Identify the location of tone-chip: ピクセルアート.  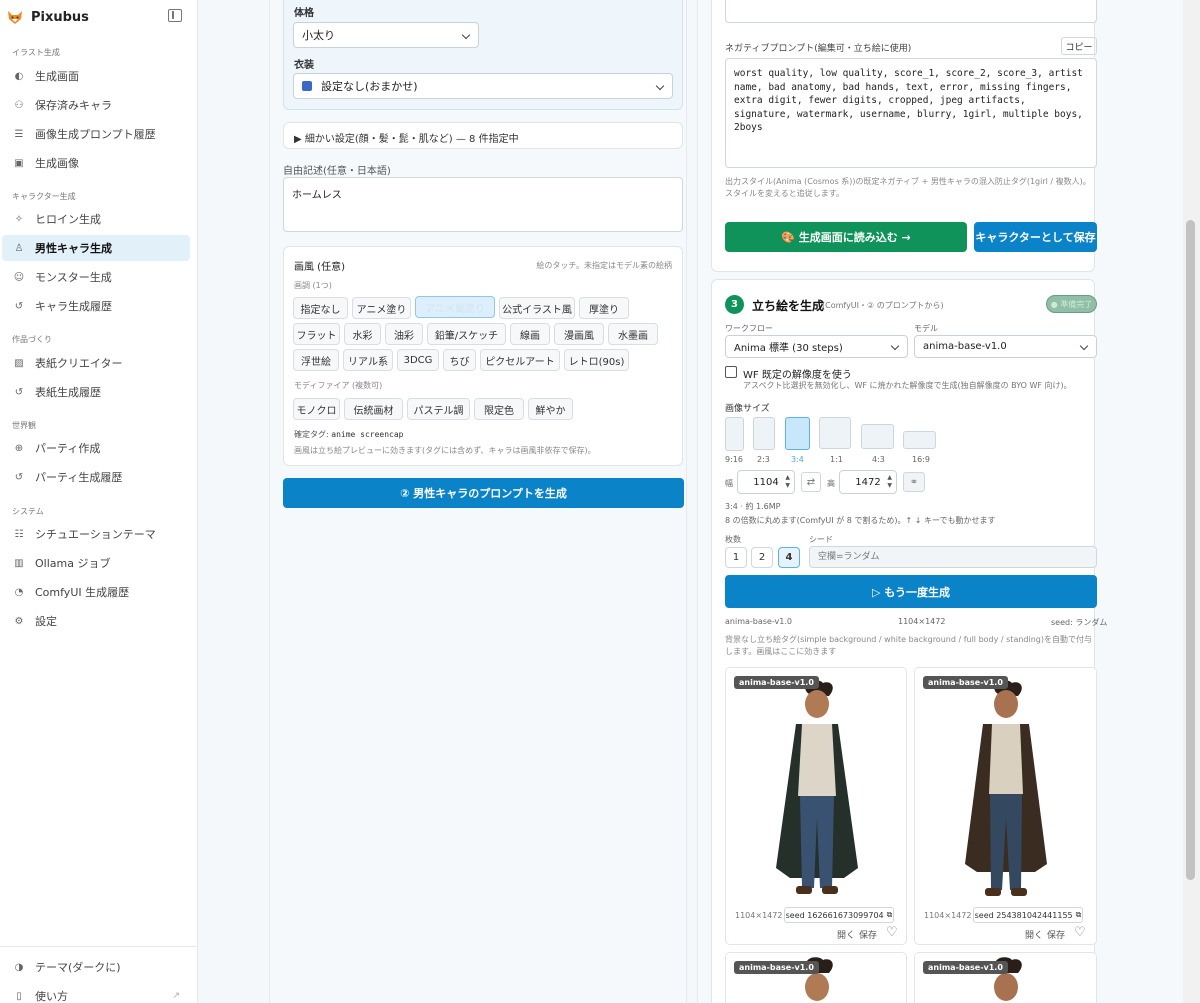
(520, 360).